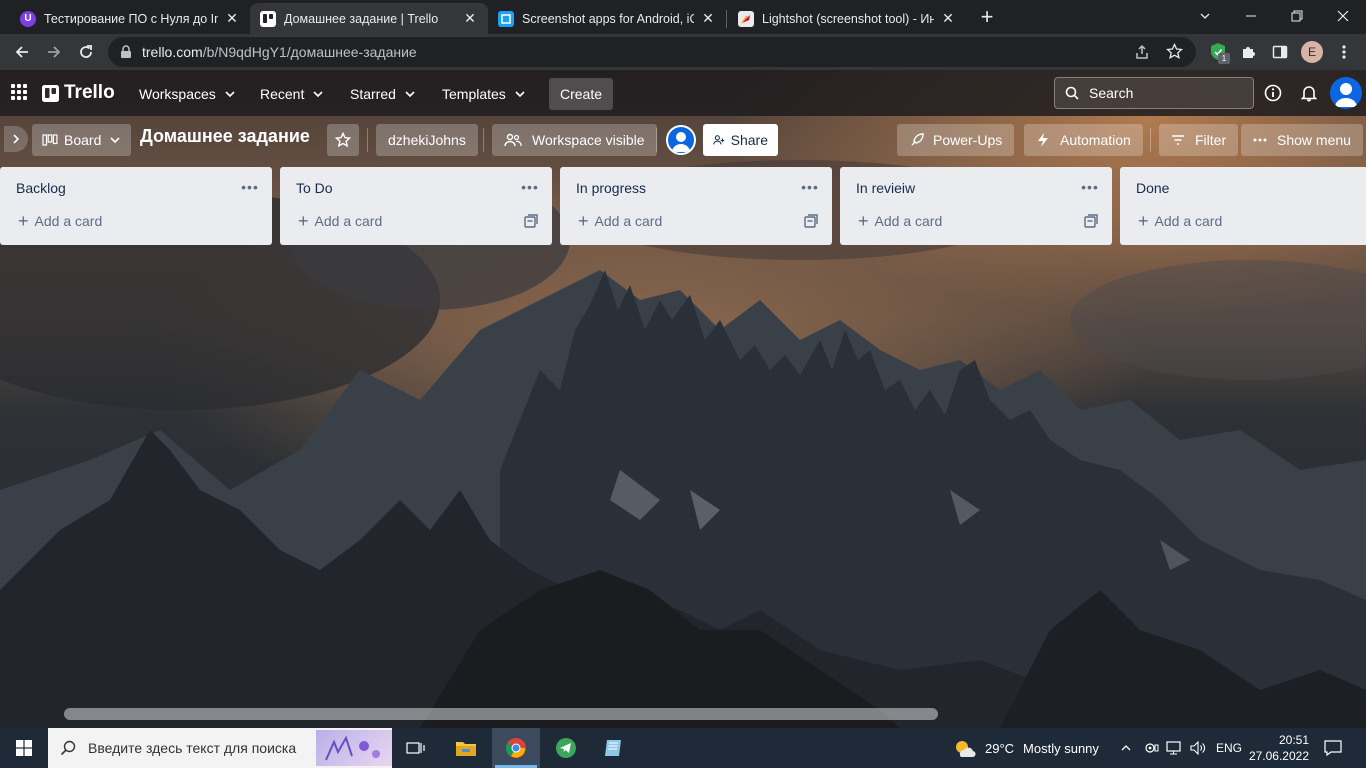  I want to click on chrome-menu-icon, so click(1344, 52).